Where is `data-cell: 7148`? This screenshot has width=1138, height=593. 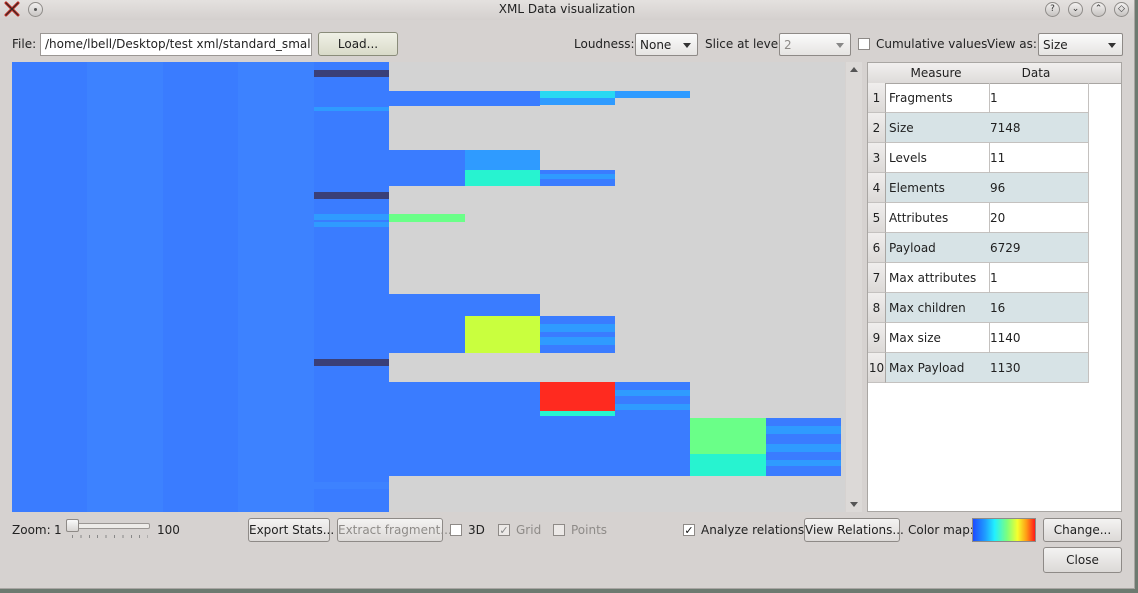
data-cell: 7148 is located at coordinates (1038, 128).